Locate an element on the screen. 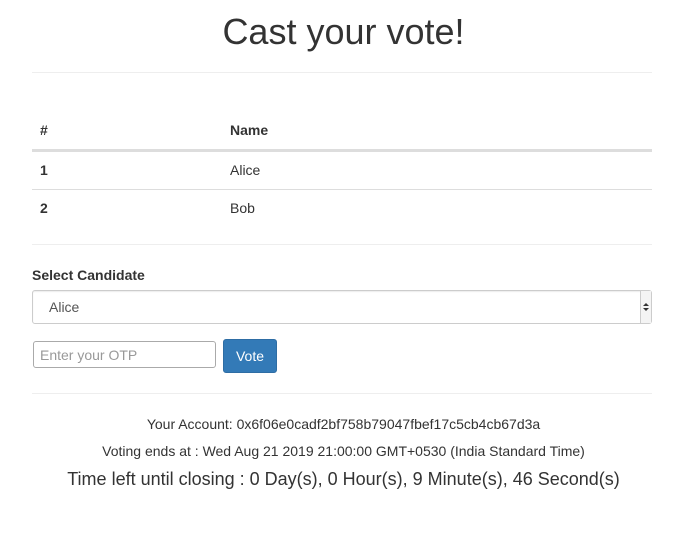  column-header-number: # is located at coordinates (44, 130).